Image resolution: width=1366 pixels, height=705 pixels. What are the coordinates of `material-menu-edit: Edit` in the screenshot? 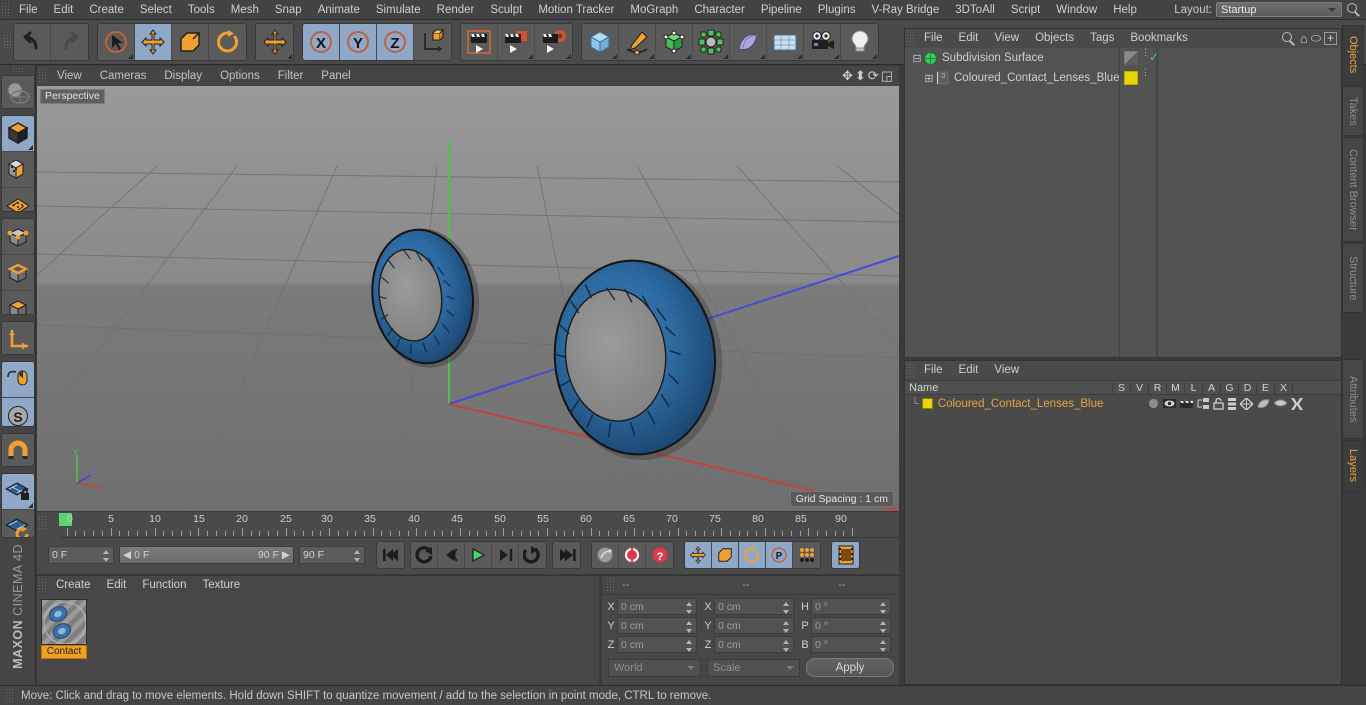 It's located at (117, 585).